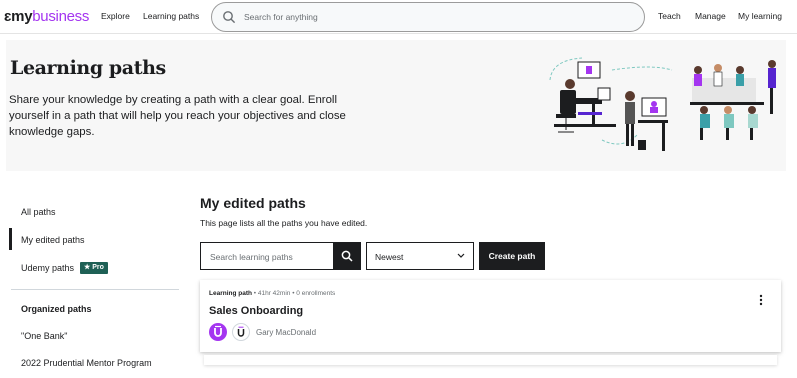 The width and height of the screenshot is (797, 378). Describe the element at coordinates (94, 268) in the screenshot. I see `pro-badge: ★ Pro` at that location.